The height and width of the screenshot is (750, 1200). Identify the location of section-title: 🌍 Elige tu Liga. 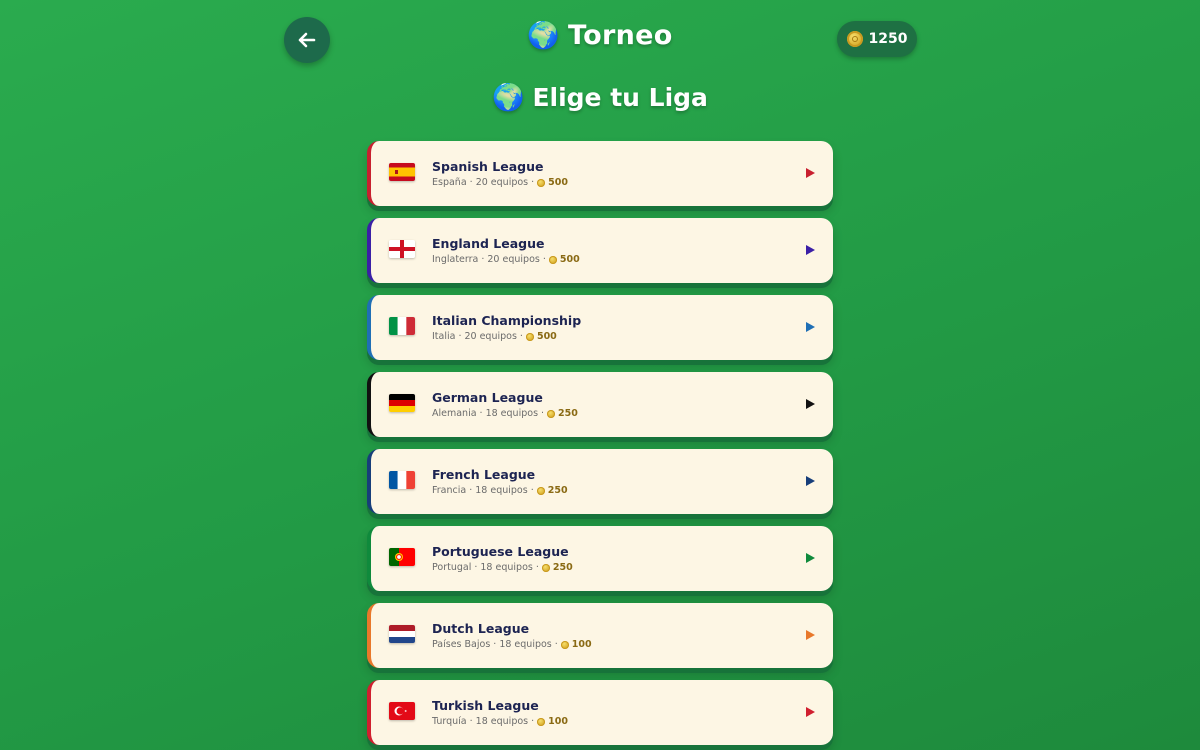
(600, 97).